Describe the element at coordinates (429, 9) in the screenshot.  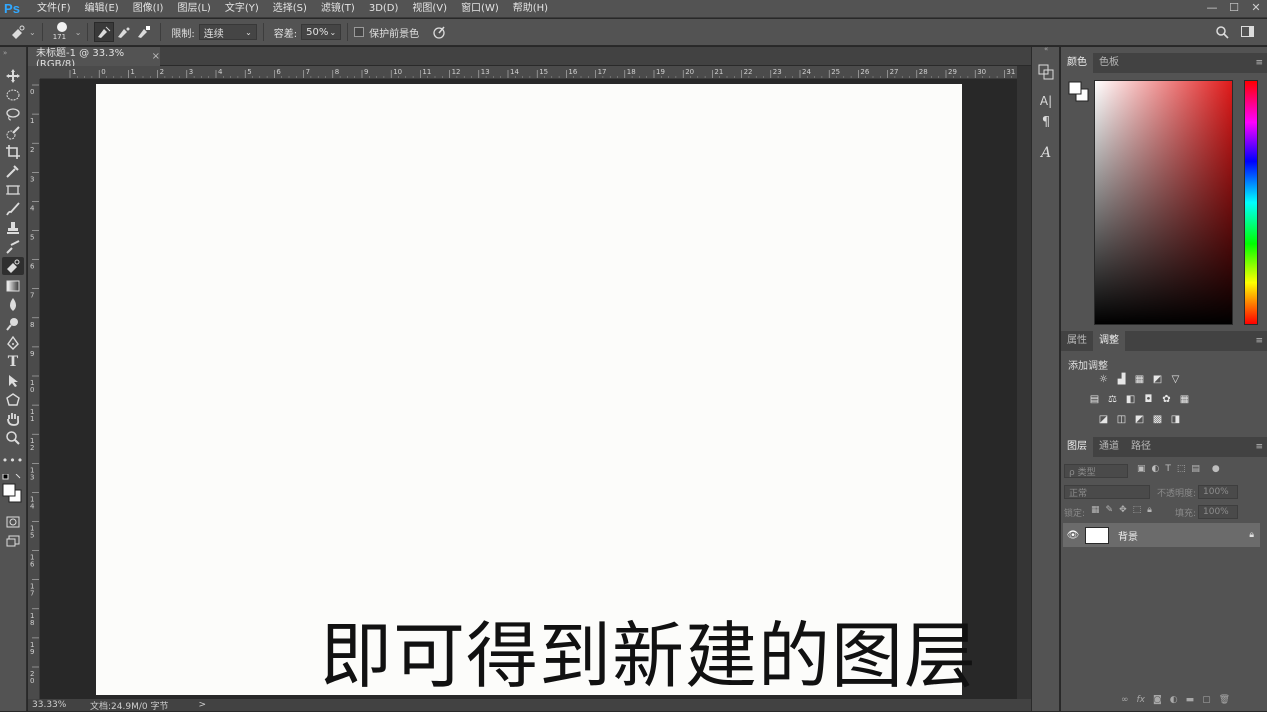
I see `menu-item: 视图(V)` at that location.